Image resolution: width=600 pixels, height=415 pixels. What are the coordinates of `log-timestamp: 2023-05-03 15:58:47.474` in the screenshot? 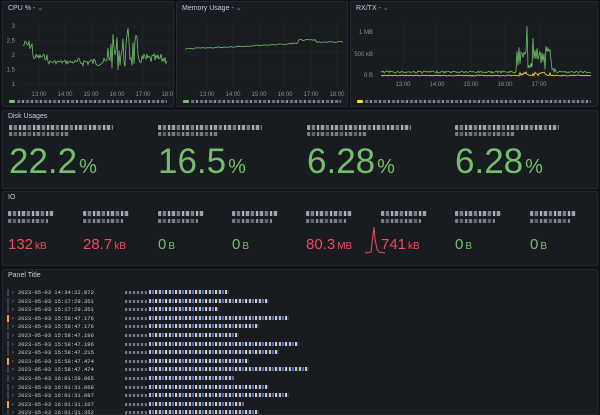 It's located at (56, 361).